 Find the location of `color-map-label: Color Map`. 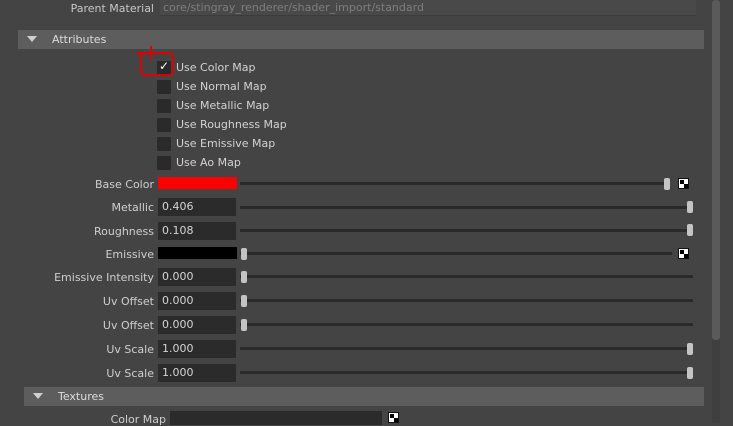

color-map-label: Color Map is located at coordinates (138, 419).